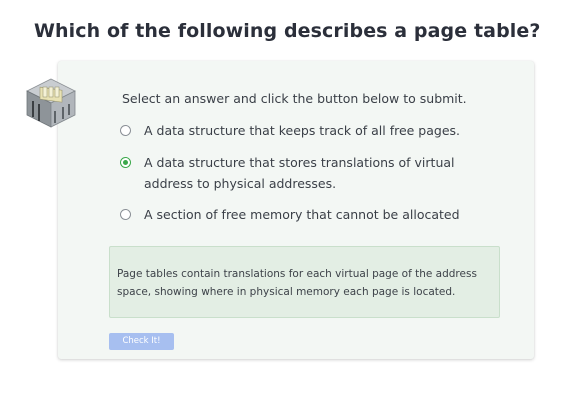 This screenshot has width=581, height=403. What do you see at coordinates (141, 341) in the screenshot?
I see `check-it-button: Check It!` at bounding box center [141, 341].